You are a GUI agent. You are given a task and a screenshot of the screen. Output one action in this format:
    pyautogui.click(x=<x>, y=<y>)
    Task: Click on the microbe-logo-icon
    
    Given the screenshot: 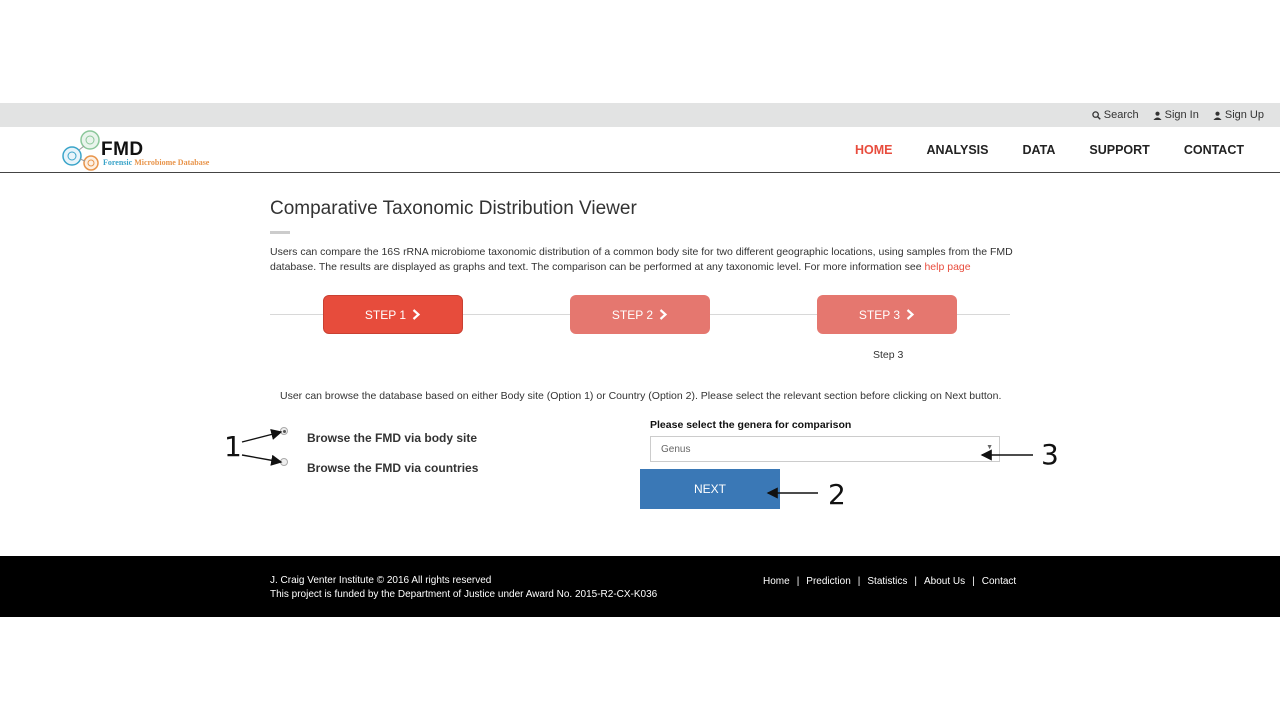 What is the action you would take?
    pyautogui.click(x=81, y=150)
    